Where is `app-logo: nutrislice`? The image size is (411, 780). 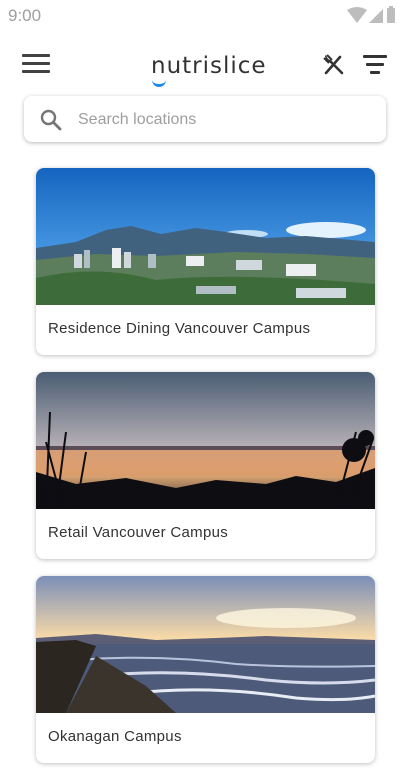
app-logo: nutrislice is located at coordinates (209, 66).